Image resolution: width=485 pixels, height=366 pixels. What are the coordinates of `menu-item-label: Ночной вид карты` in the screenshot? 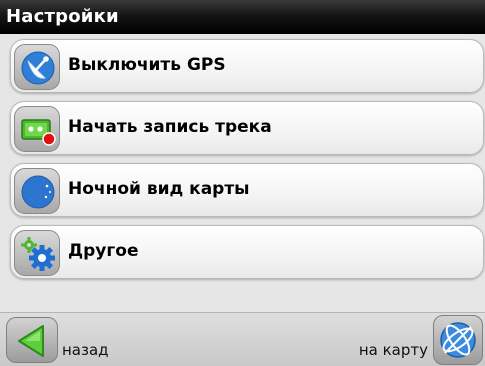 It's located at (159, 189).